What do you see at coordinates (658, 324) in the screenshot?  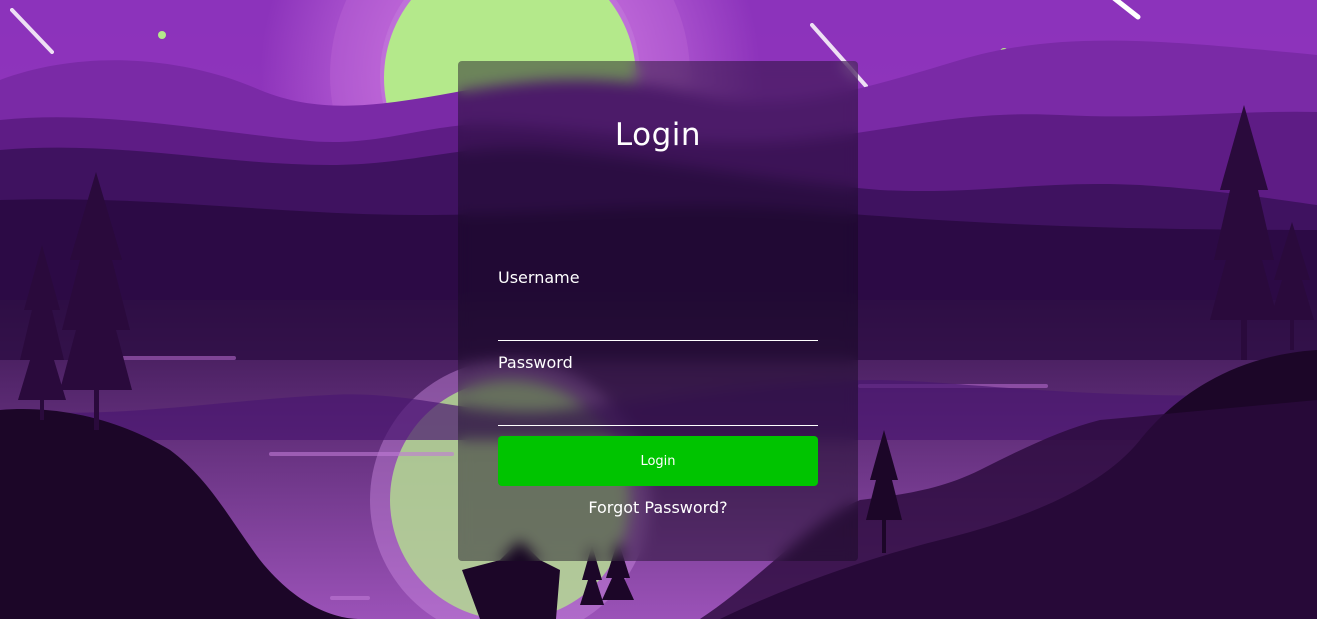 I see `username-input` at bounding box center [658, 324].